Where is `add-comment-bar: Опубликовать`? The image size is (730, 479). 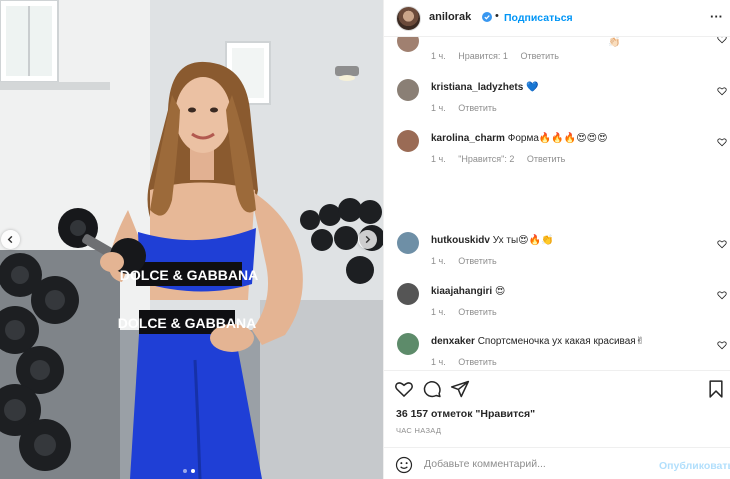
add-comment-bar: Опубликовать is located at coordinates (557, 463).